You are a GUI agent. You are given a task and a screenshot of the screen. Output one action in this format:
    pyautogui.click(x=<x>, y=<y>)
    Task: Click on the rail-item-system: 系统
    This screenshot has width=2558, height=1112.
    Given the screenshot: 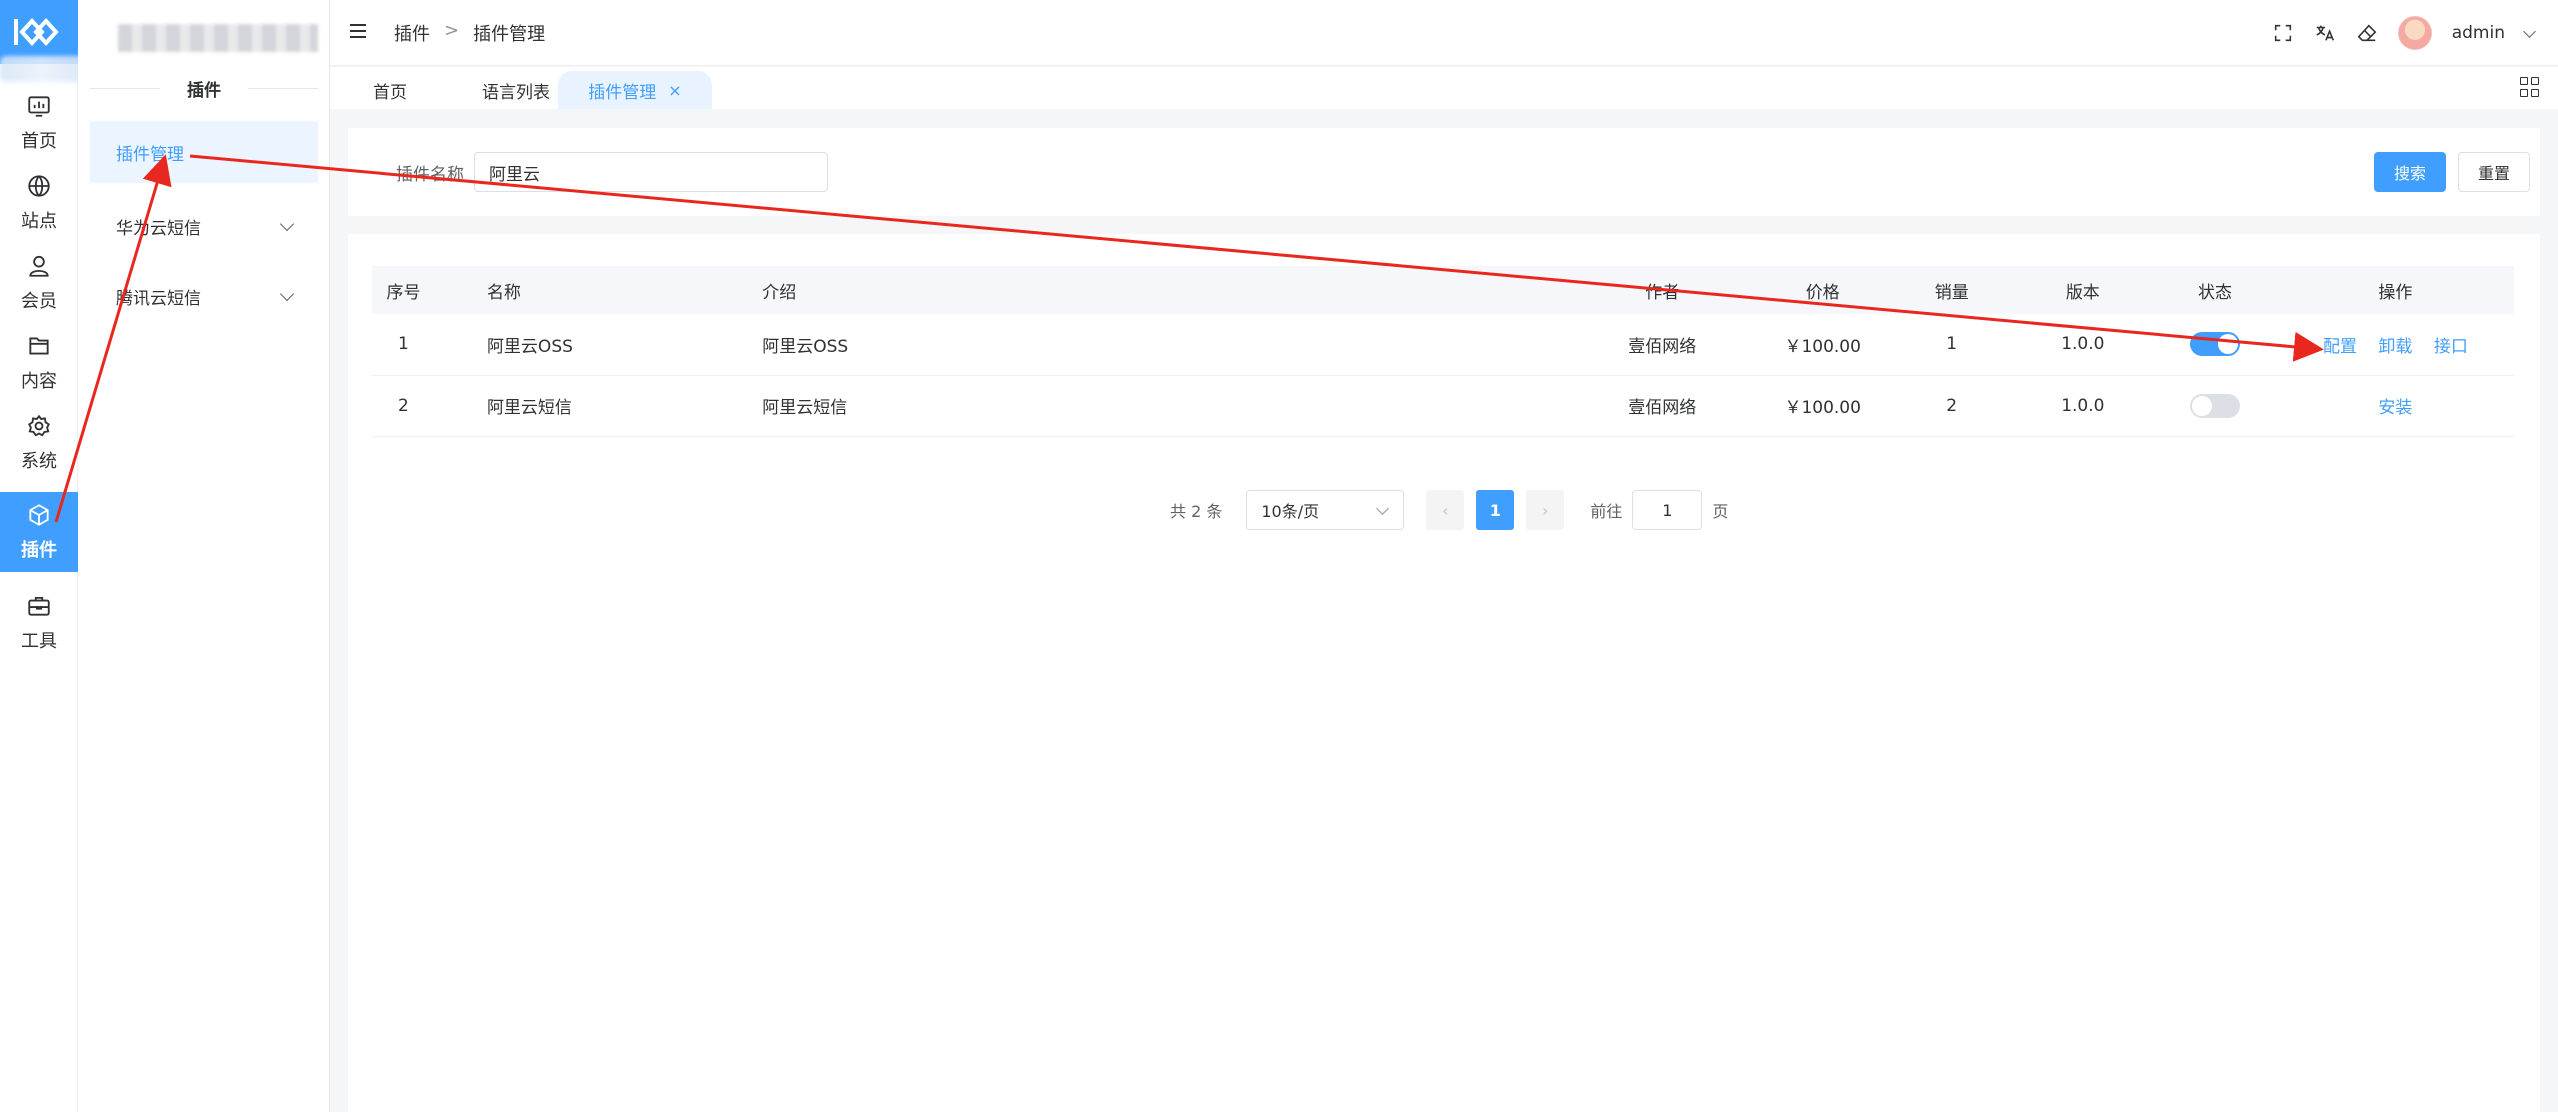 What is the action you would take?
    pyautogui.click(x=39, y=443)
    